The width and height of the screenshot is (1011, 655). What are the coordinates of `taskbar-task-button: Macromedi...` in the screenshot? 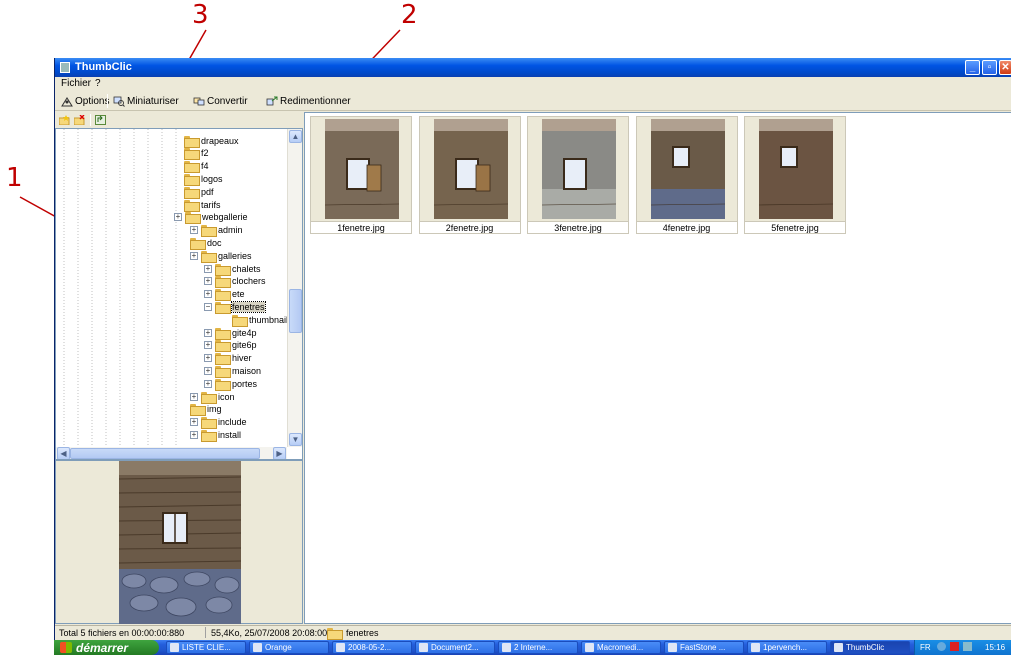 It's located at (621, 647).